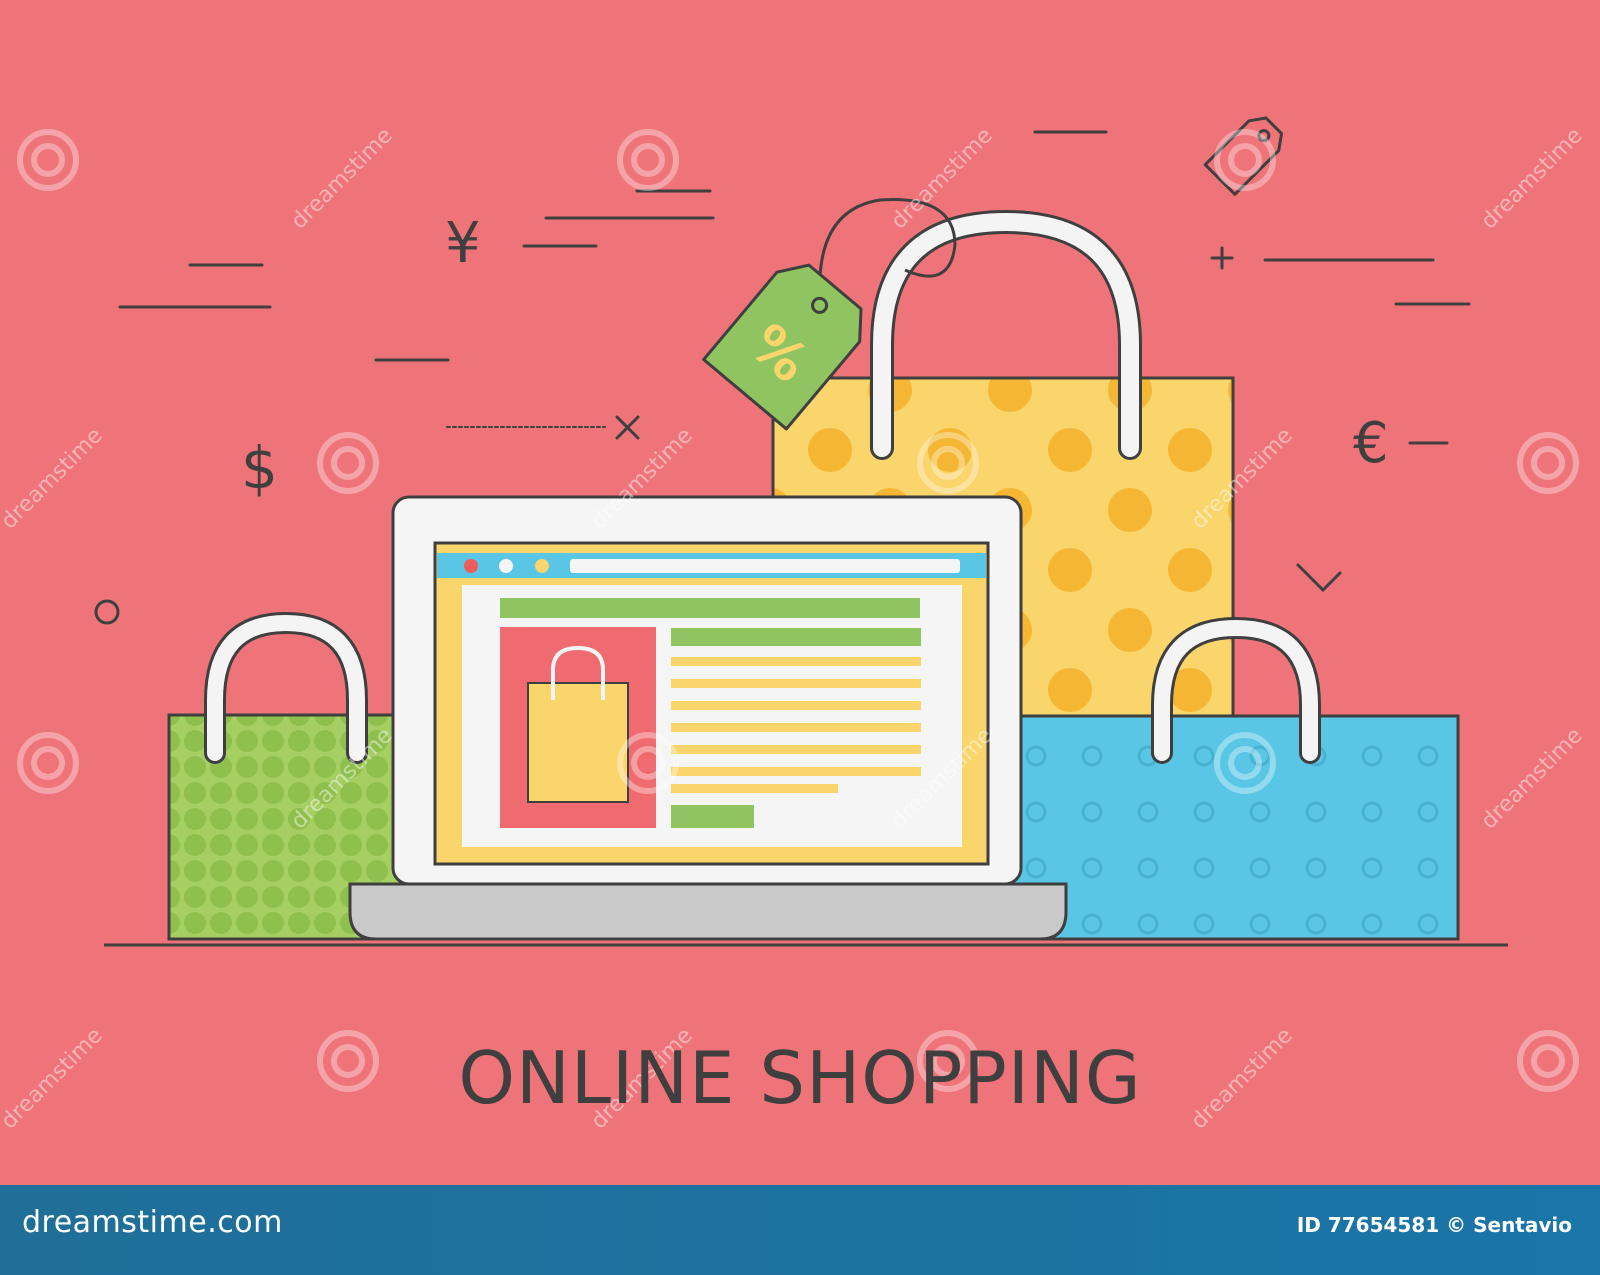  What do you see at coordinates (1371, 443) in the screenshot?
I see `euro-symbol: €` at bounding box center [1371, 443].